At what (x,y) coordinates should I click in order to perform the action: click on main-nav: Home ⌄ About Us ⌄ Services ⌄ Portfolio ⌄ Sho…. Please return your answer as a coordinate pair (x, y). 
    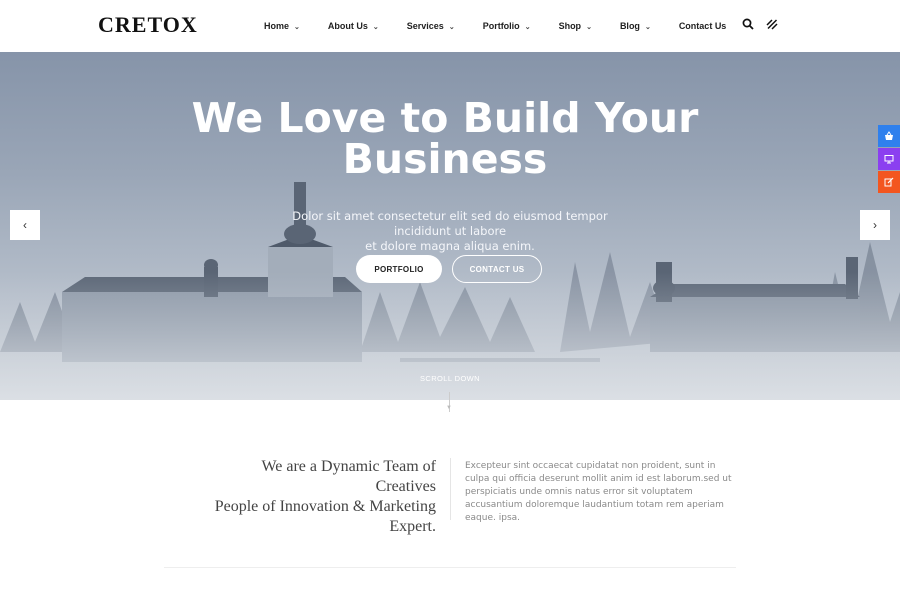
    Looking at the image, I should click on (509, 26).